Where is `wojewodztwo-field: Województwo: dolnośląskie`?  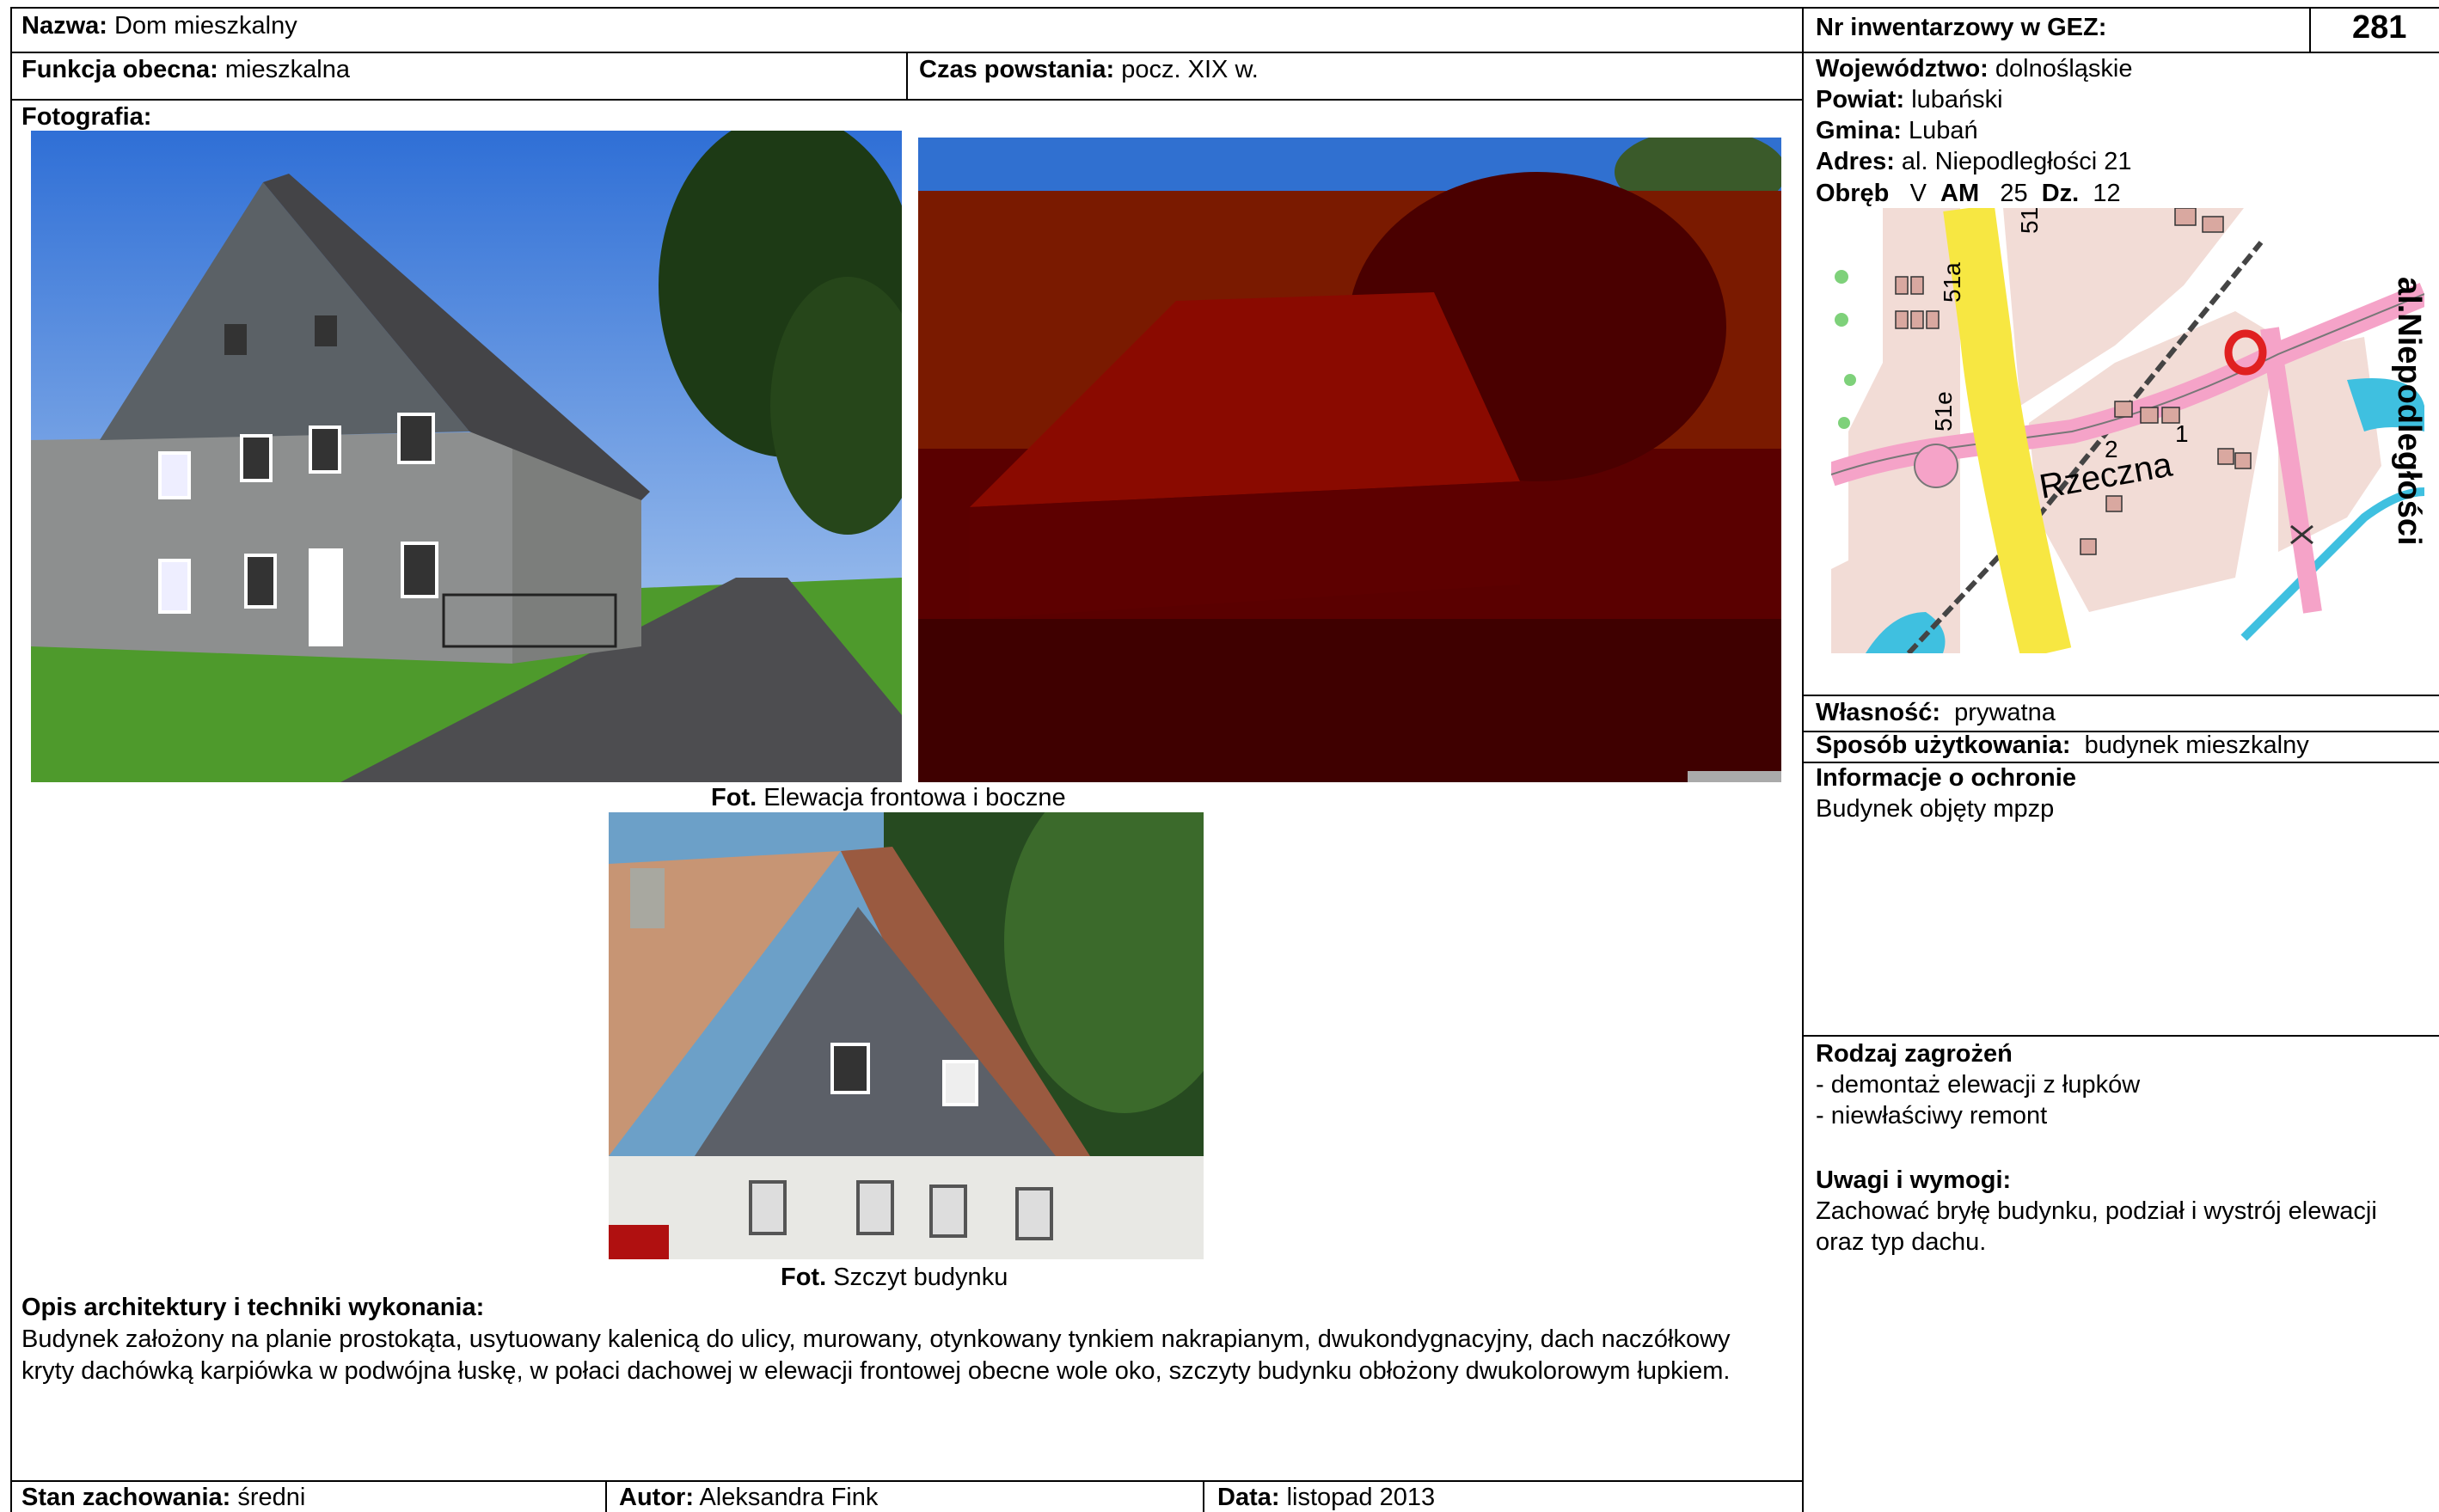 wojewodztwo-field: Województwo: dolnośląskie is located at coordinates (1974, 69).